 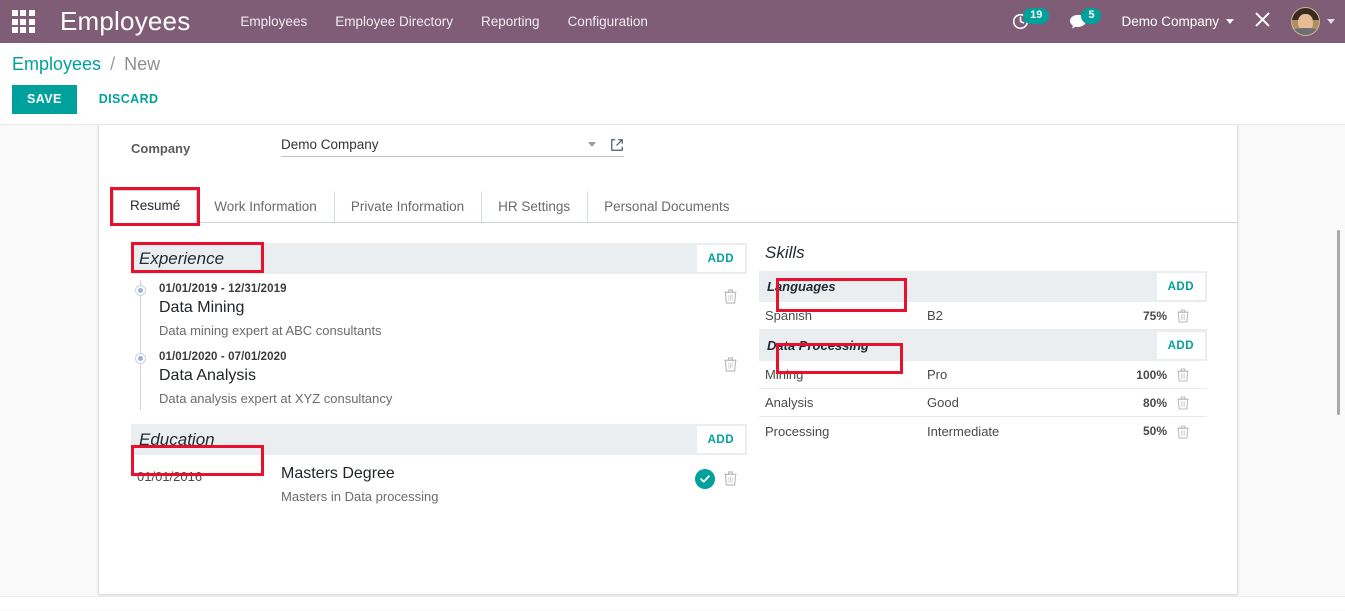 What do you see at coordinates (720, 439) in the screenshot?
I see `education-add-button: ADD` at bounding box center [720, 439].